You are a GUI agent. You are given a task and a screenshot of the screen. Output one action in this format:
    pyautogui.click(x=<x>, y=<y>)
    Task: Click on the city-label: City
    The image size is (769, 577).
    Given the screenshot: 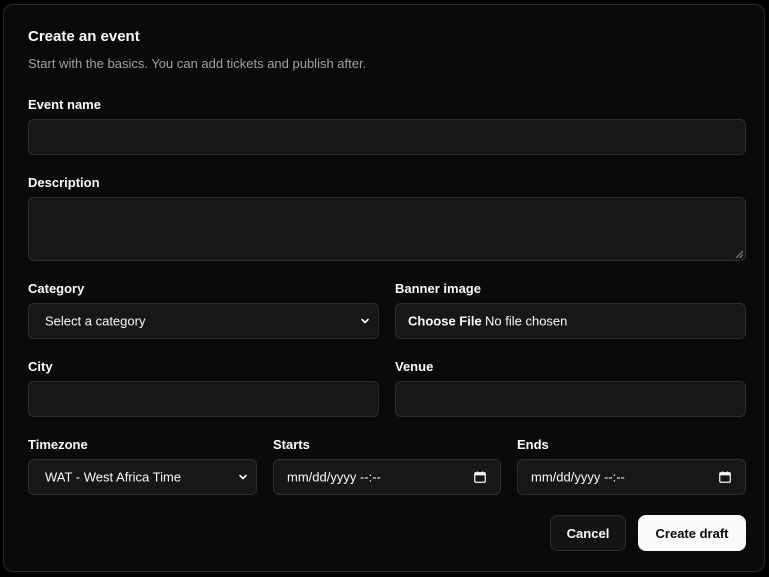 What is the action you would take?
    pyautogui.click(x=40, y=366)
    